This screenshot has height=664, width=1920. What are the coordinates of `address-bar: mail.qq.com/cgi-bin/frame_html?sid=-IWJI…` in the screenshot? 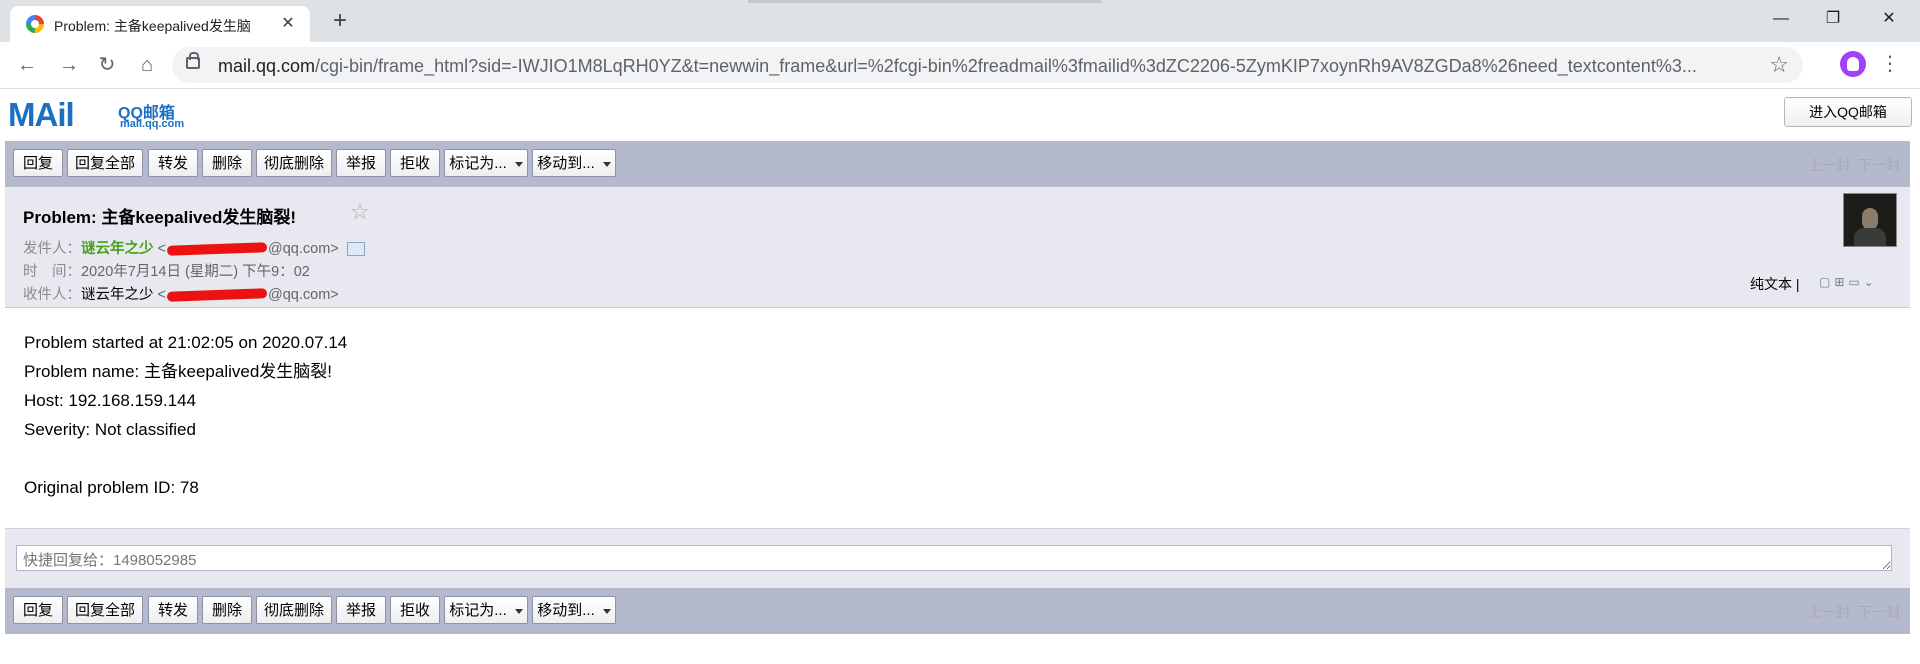 It's located at (987, 65).